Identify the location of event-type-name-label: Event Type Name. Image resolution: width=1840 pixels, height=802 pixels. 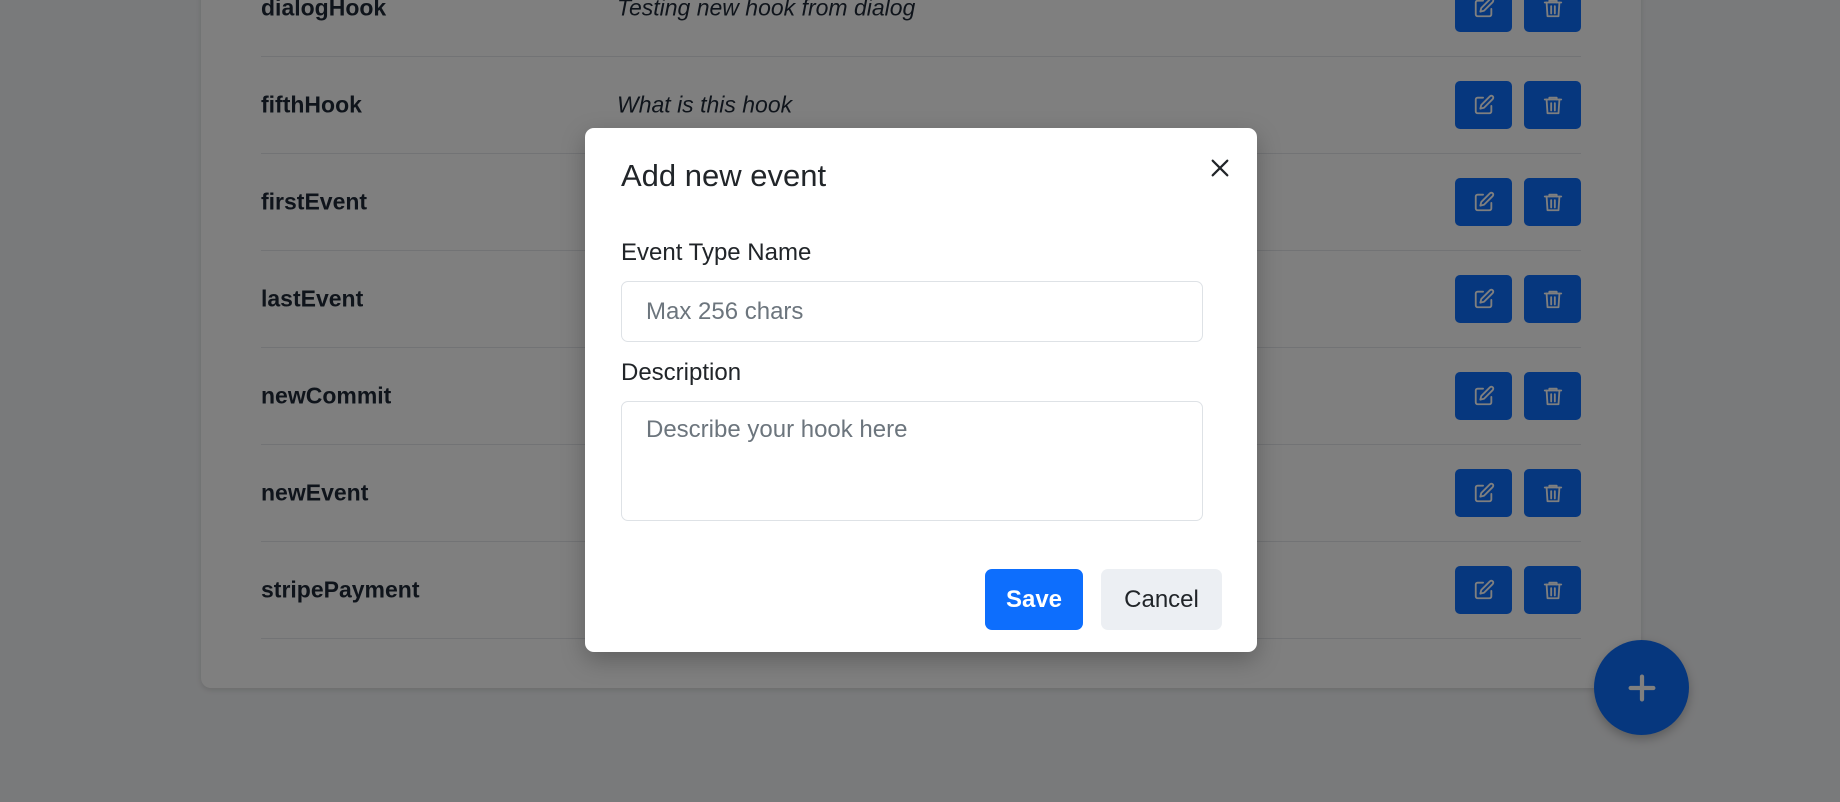
(716, 252).